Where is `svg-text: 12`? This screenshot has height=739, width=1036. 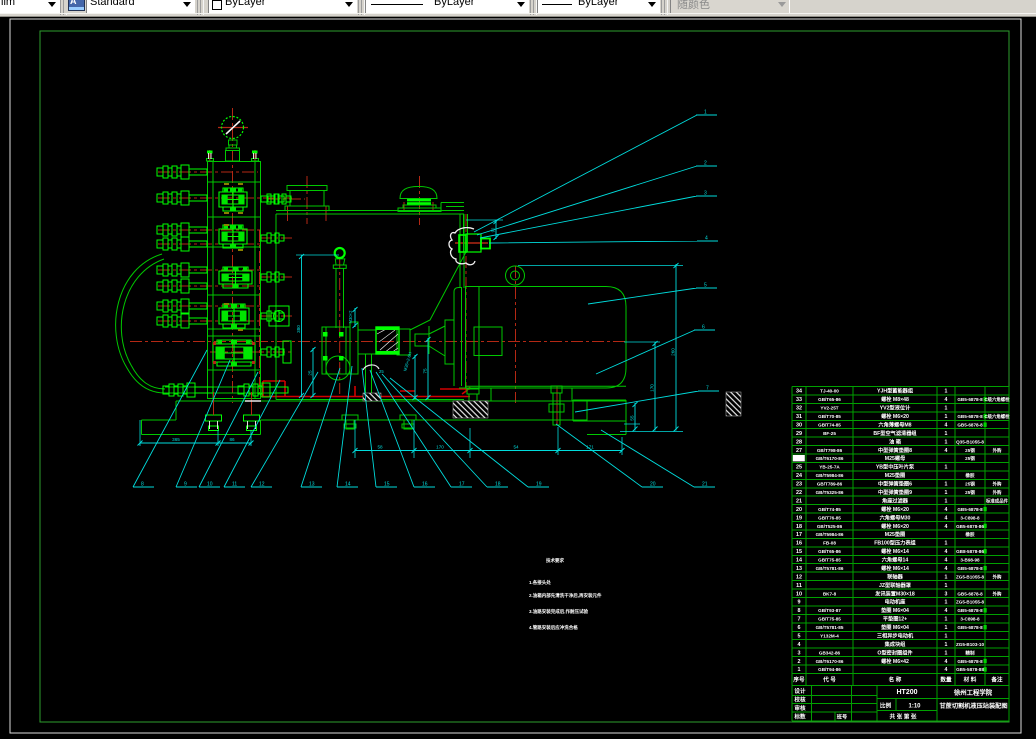 svg-text: 12 is located at coordinates (262, 485).